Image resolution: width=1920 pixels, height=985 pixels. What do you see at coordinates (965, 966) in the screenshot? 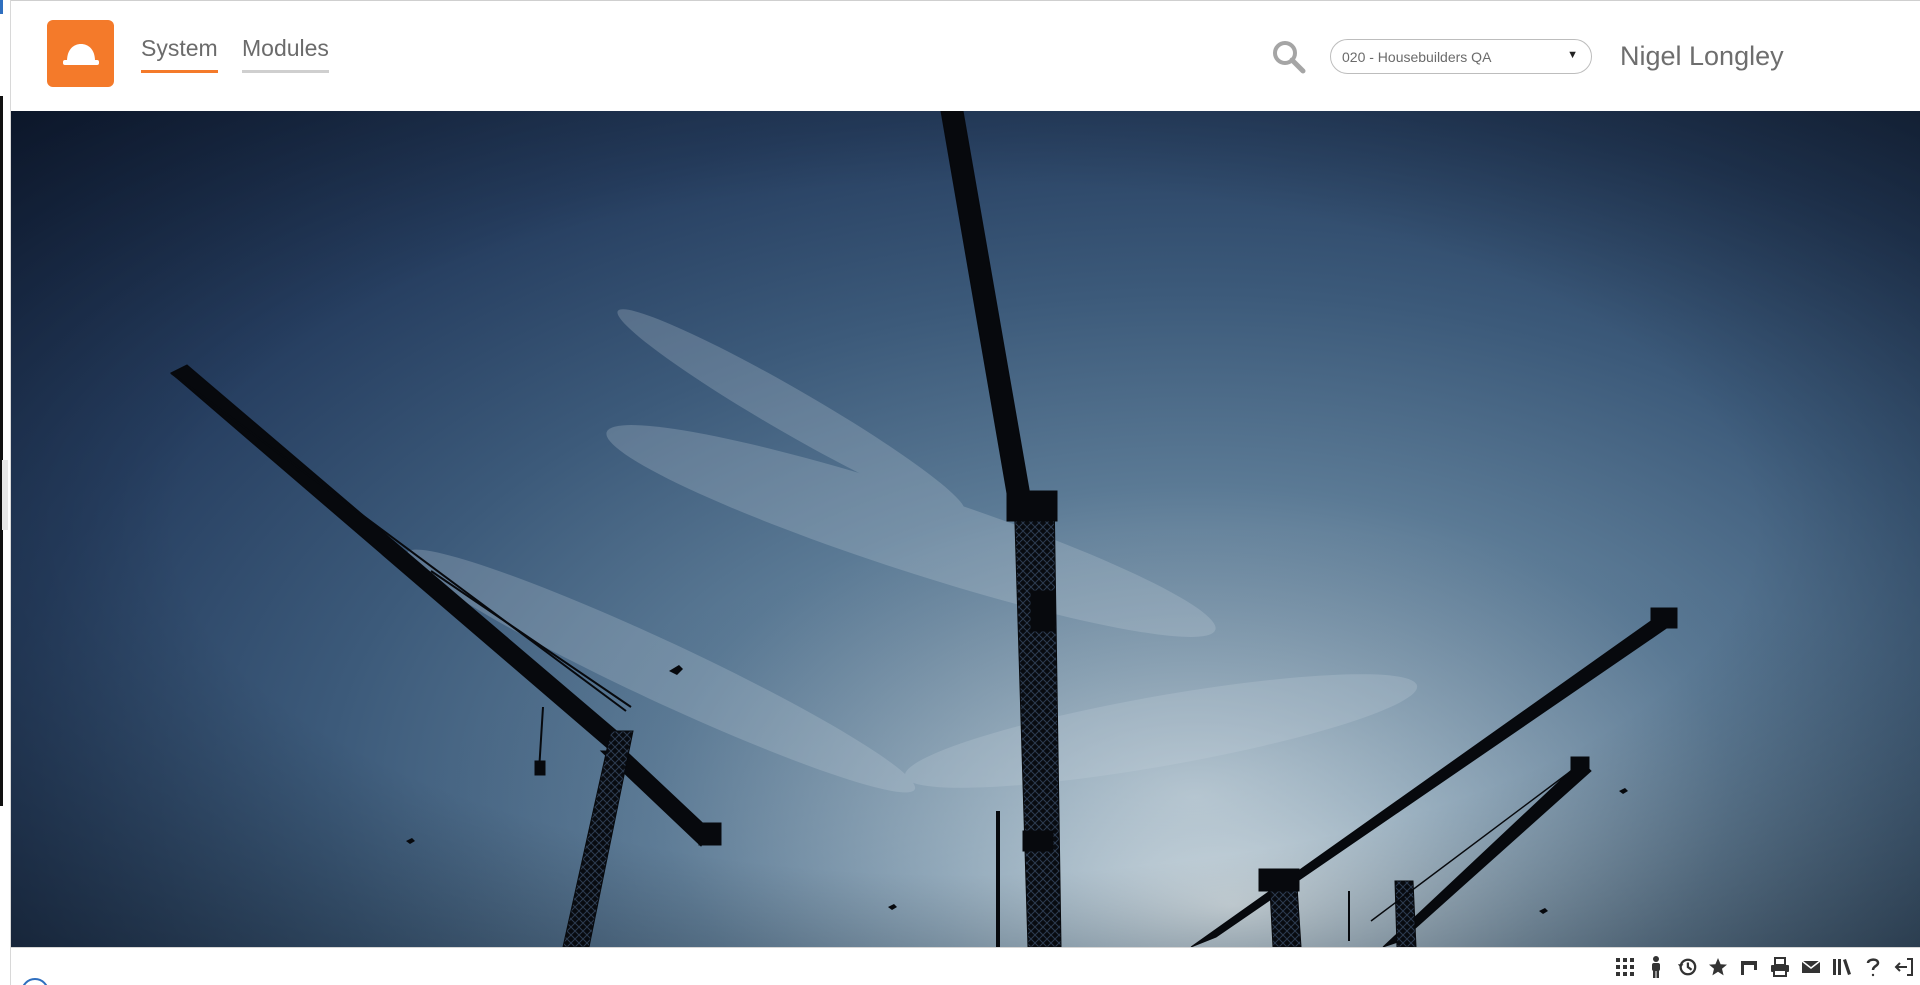
I see `bottom-toolbar` at bounding box center [965, 966].